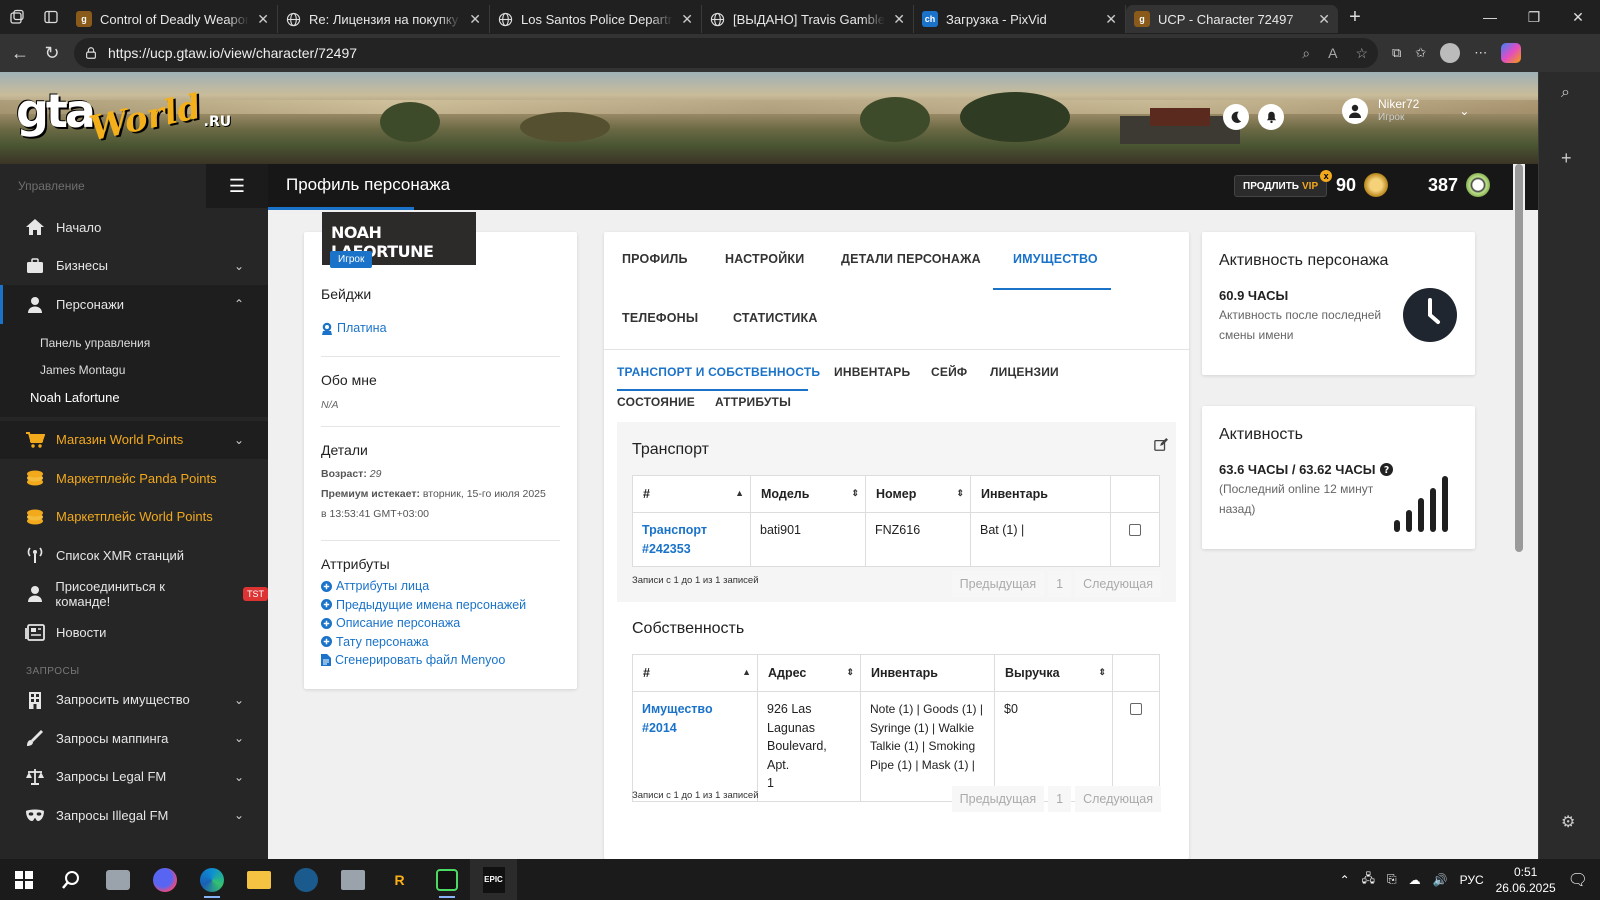 This screenshot has width=1600, height=900. I want to click on sidebar-item-illegal-fm: Запросы Illegal FM ⌄, so click(134, 815).